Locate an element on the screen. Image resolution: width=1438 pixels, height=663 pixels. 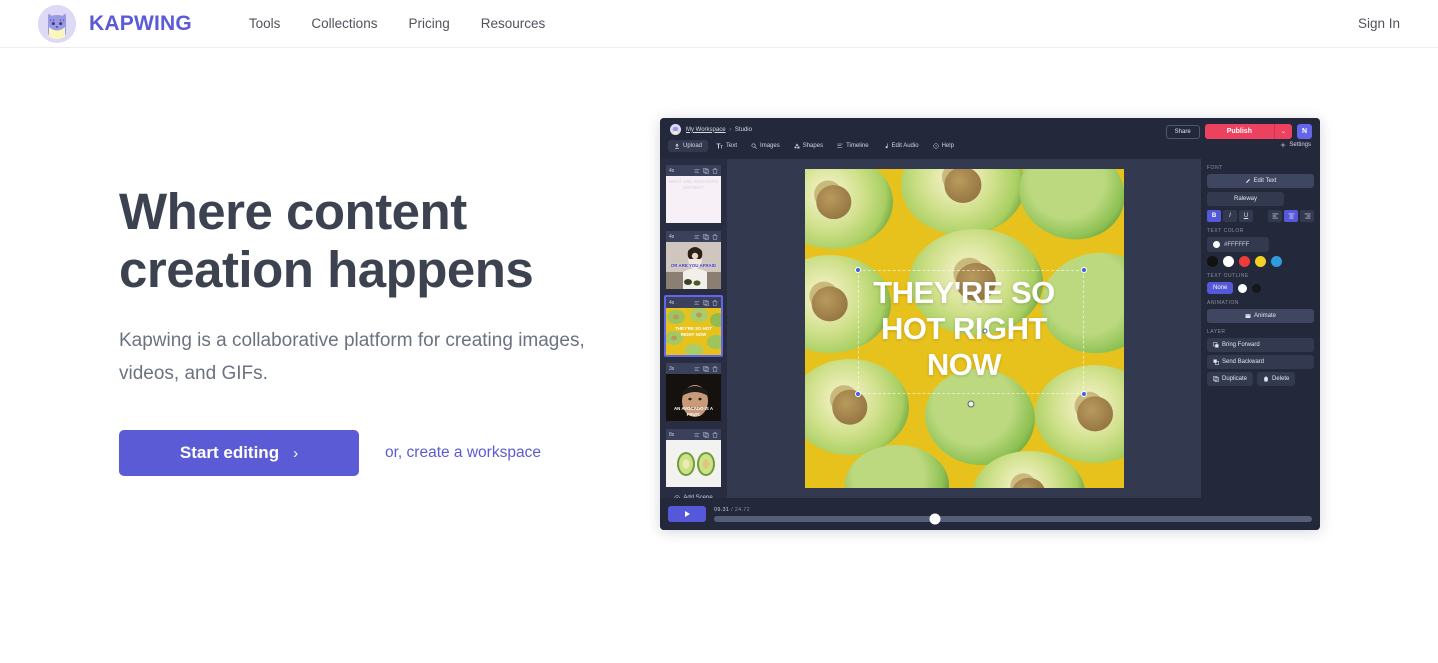
scene-item-selected: 4s THEY'RE SO HOT RIGHT NOW is located at coordinates (693, 326).